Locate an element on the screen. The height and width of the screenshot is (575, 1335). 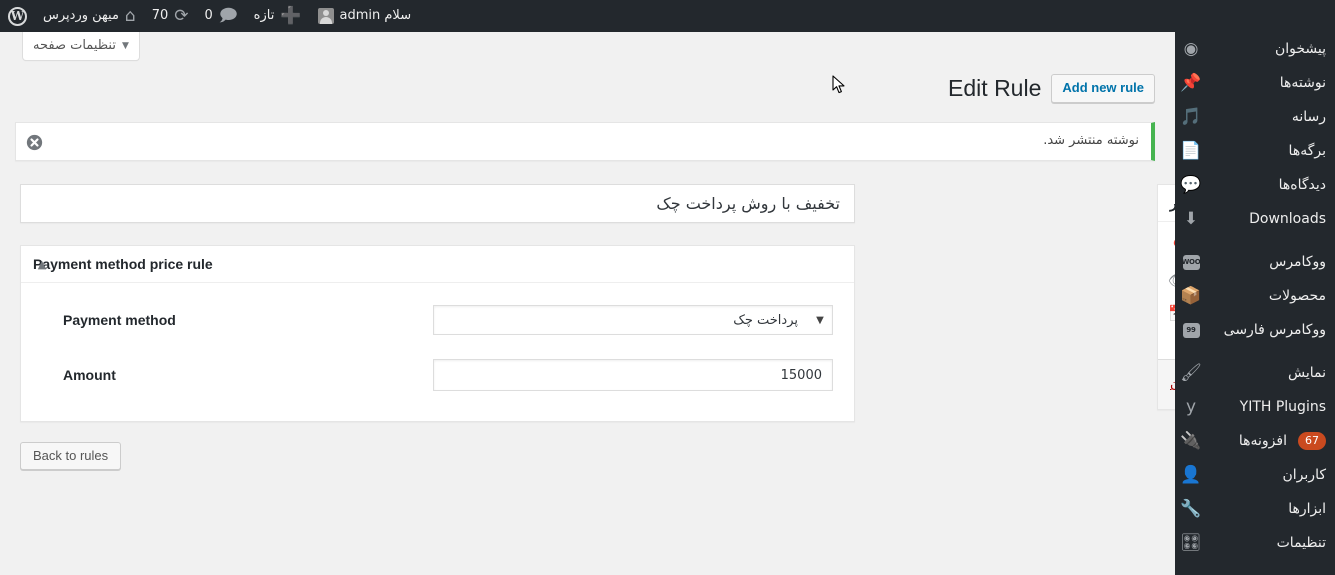
sidebar-item-label: برگه‌ها is located at coordinates (1307, 151).